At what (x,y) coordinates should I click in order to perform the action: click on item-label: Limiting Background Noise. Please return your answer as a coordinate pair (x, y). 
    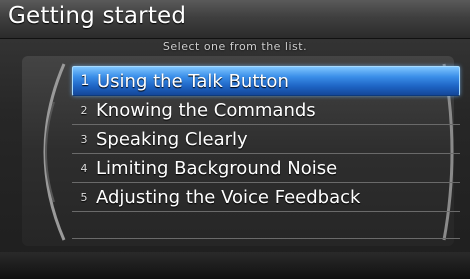
    Looking at the image, I should click on (217, 168).